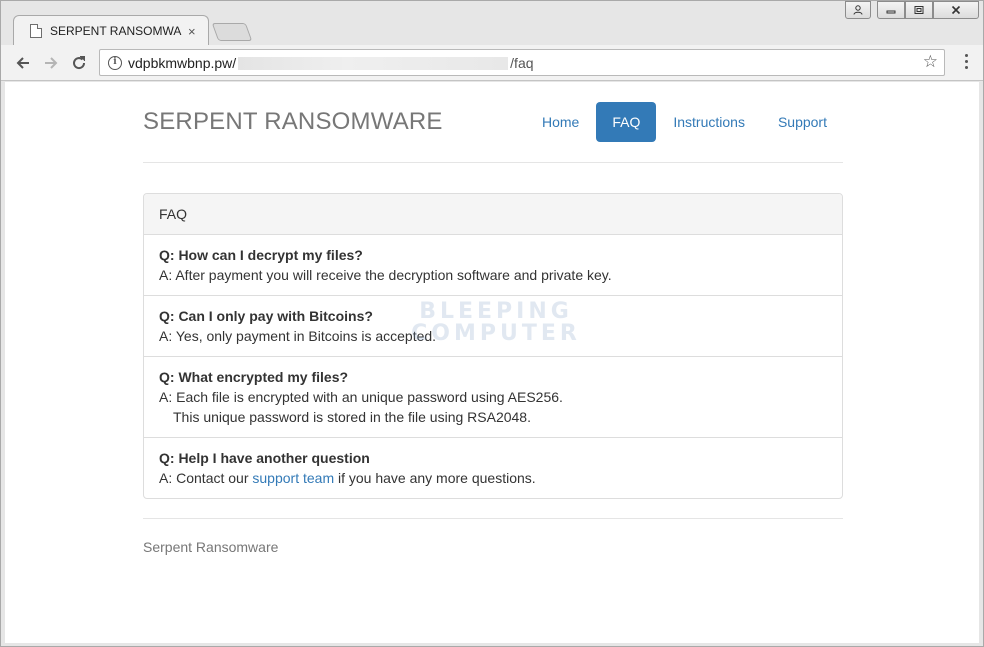  Describe the element at coordinates (956, 10) in the screenshot. I see `close-window-icon` at that location.